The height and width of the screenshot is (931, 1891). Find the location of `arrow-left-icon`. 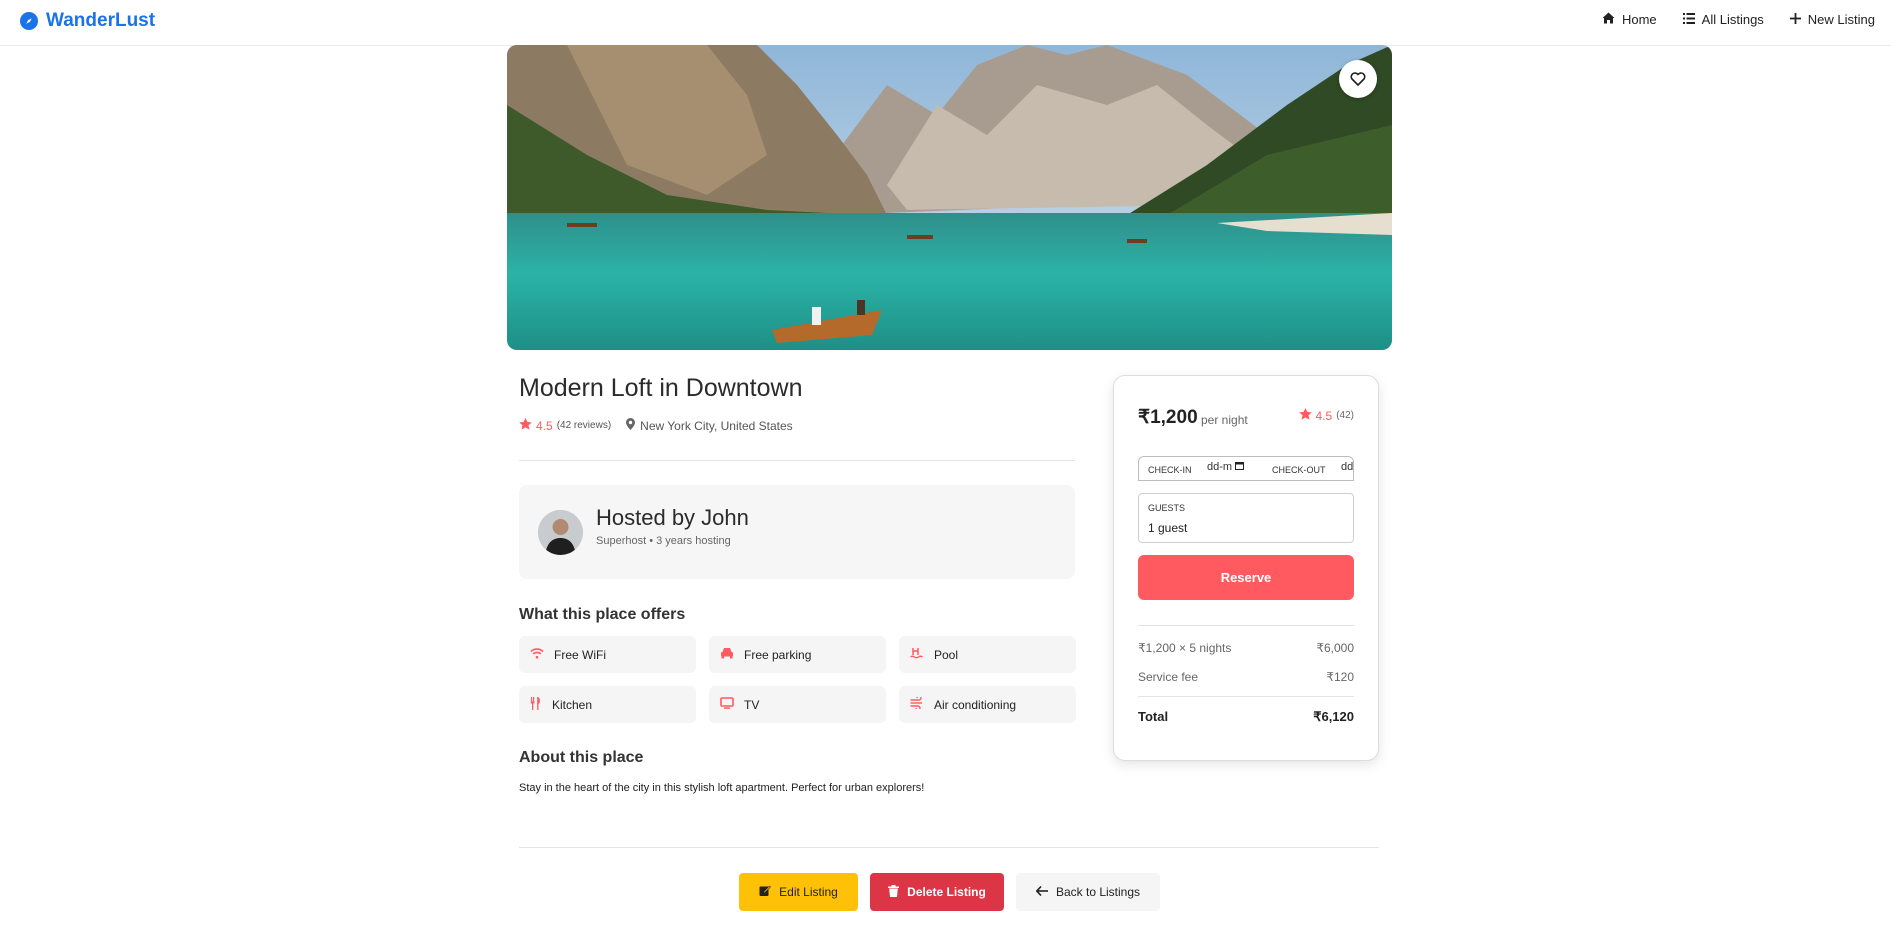

arrow-left-icon is located at coordinates (1041, 892).